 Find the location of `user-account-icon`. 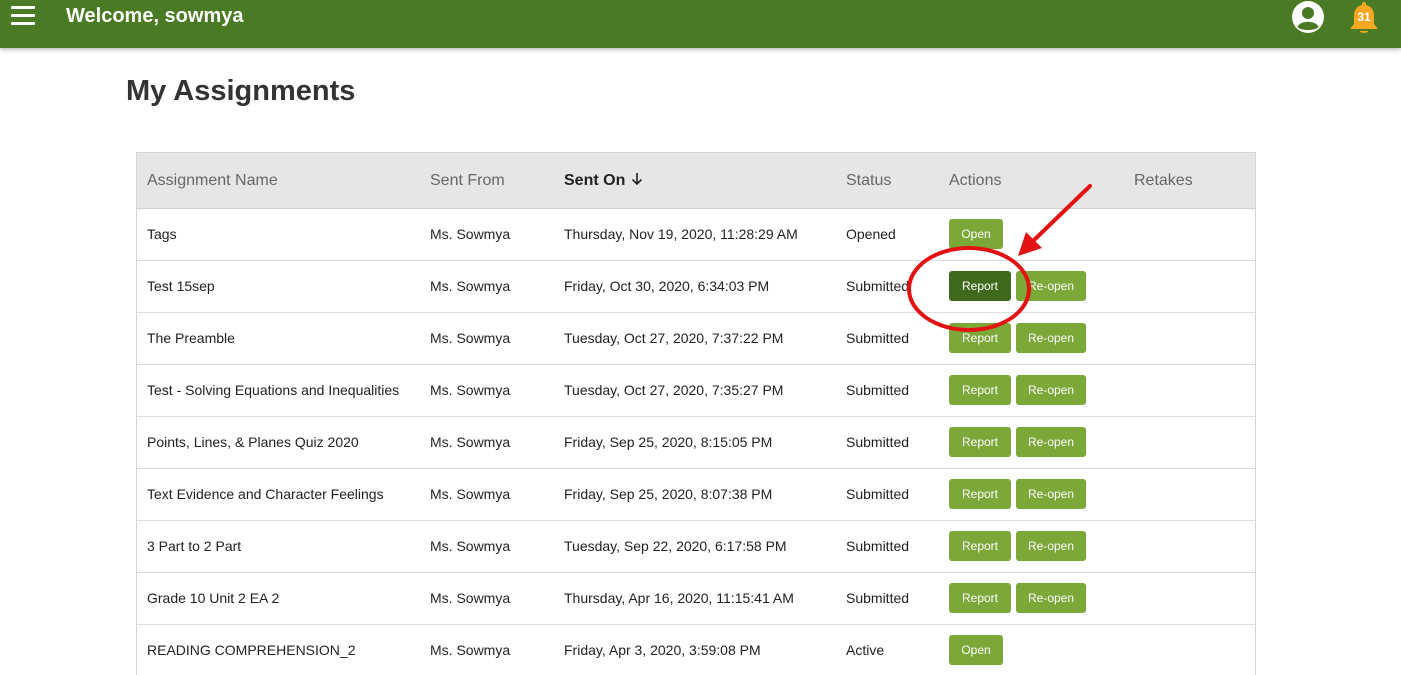

user-account-icon is located at coordinates (1308, 17).